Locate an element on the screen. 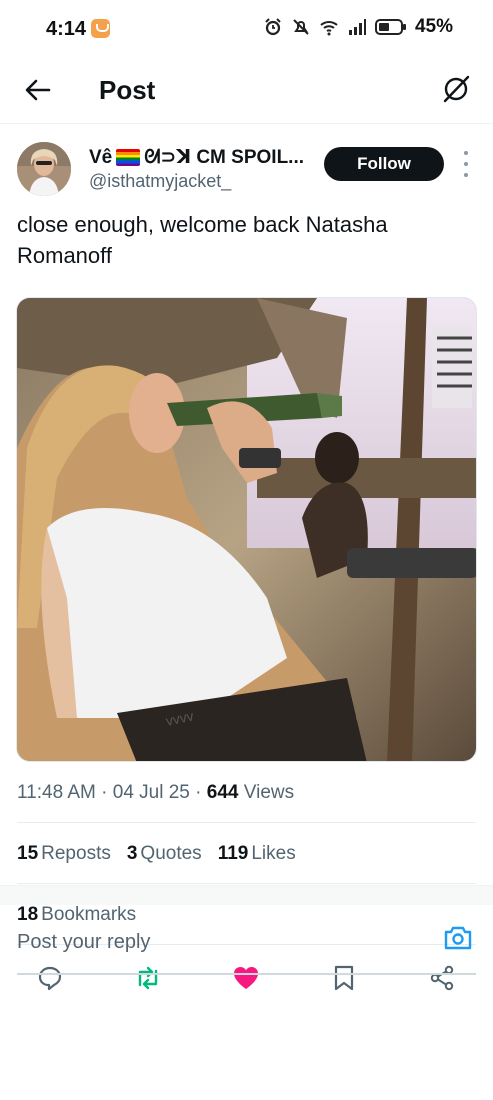 The height and width of the screenshot is (1100, 493). battery-icon is located at coordinates (390, 27).